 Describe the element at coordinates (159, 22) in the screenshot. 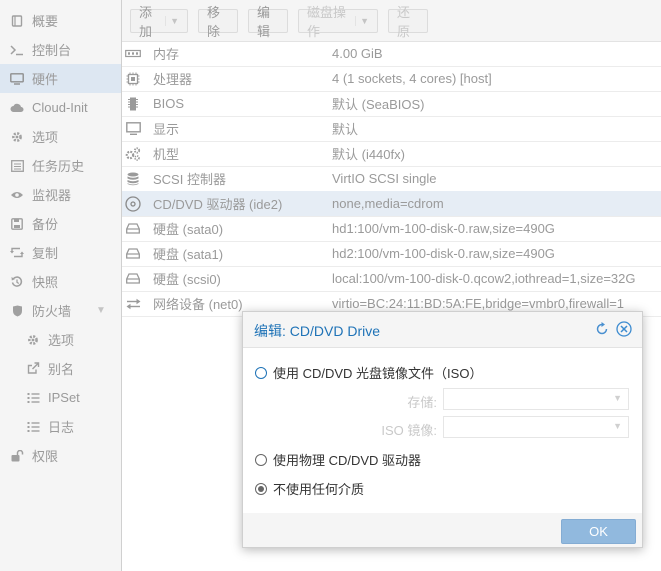

I see `add-button: 添加 ▼` at that location.